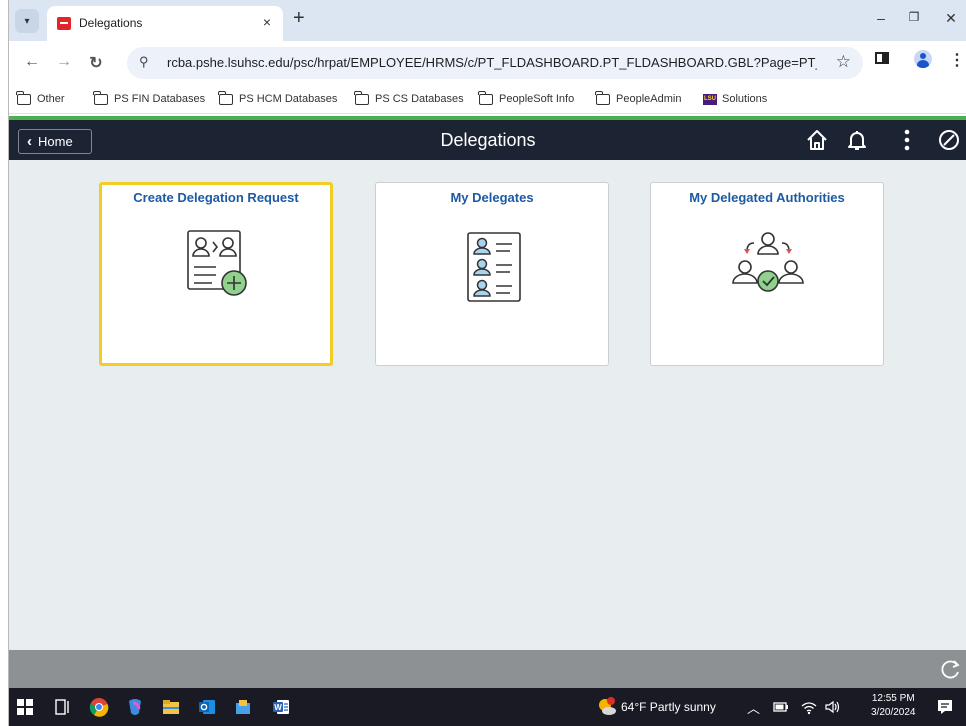 The height and width of the screenshot is (726, 966). Describe the element at coordinates (165, 23) in the screenshot. I see `browser-tab: Delegations ×` at that location.